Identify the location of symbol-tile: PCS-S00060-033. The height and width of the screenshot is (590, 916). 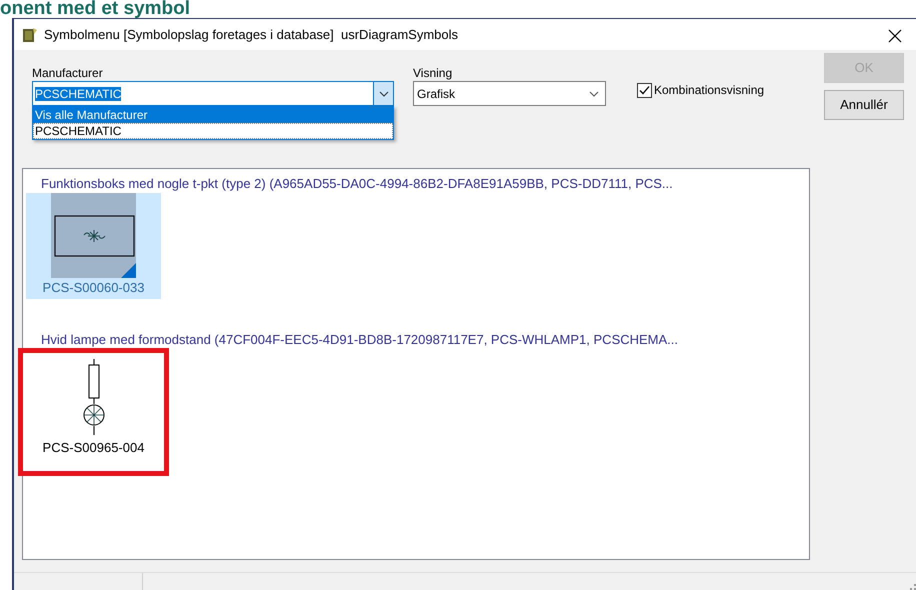
(93, 246).